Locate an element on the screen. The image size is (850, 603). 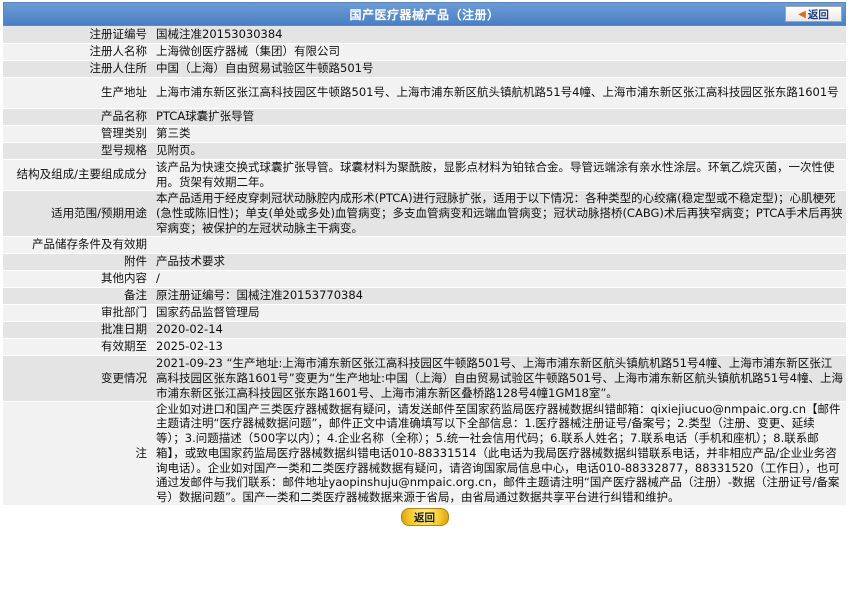
back-button-bottom: 返回 is located at coordinates (424, 517).